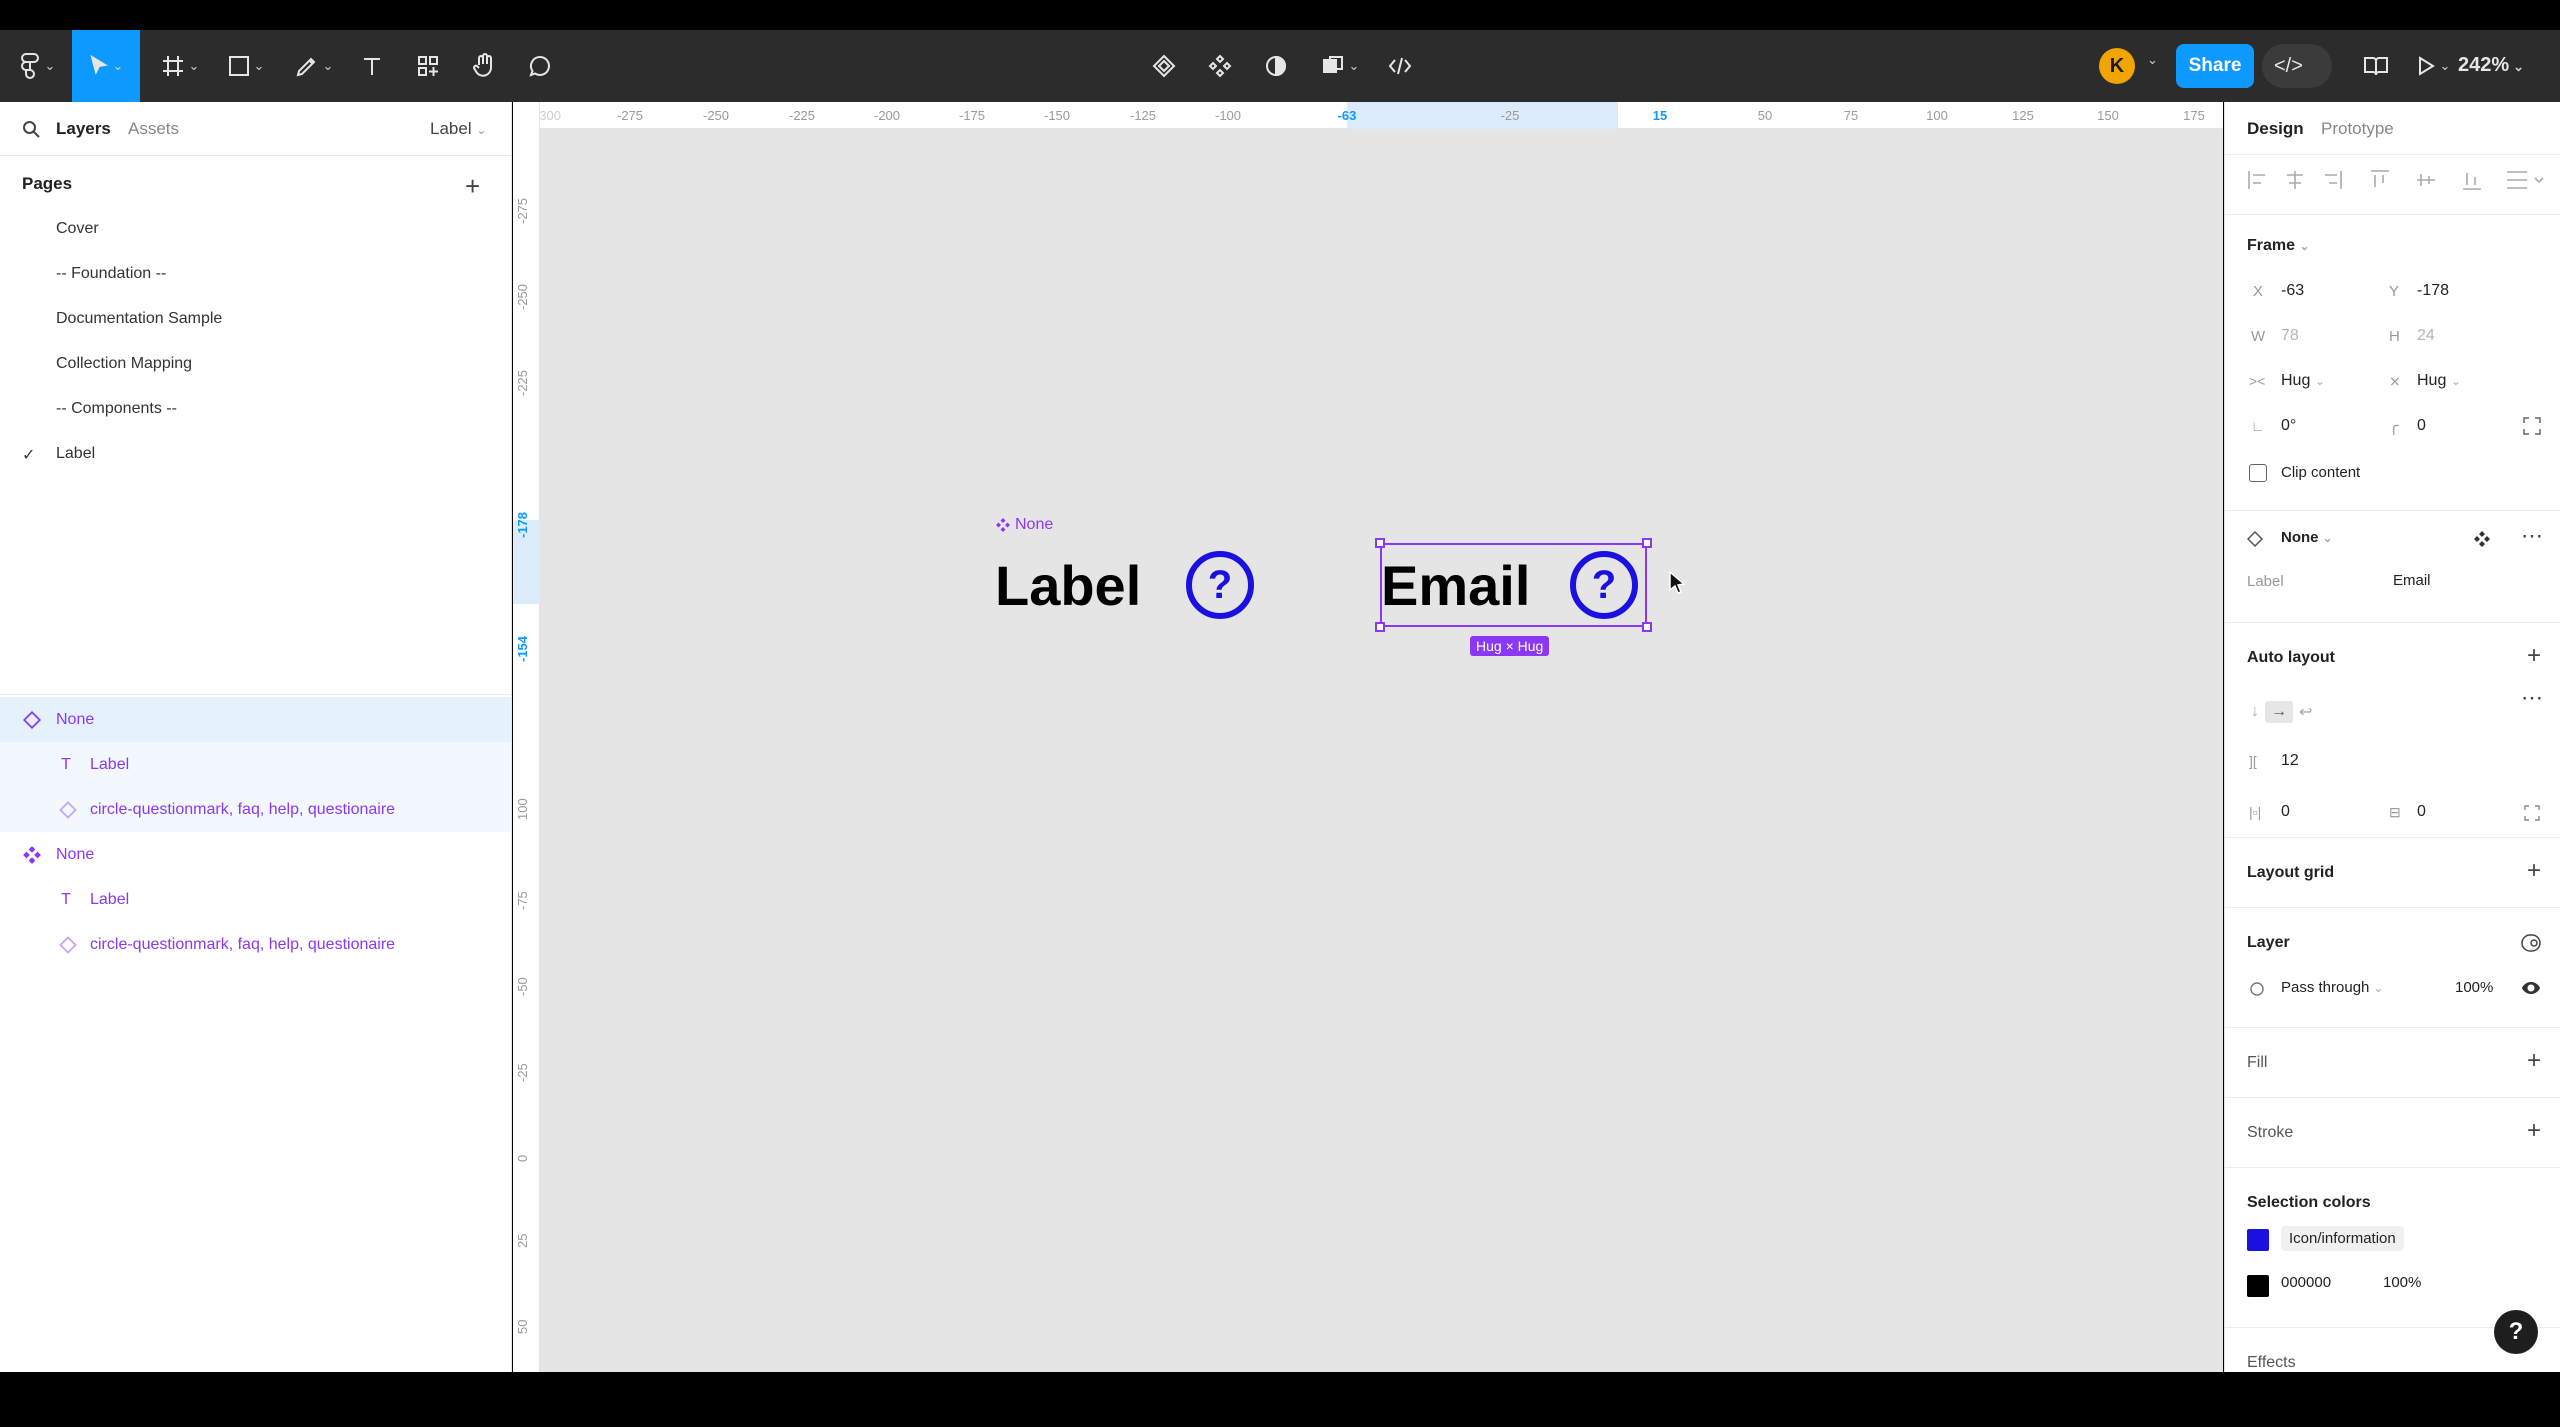 The width and height of the screenshot is (2560, 1427). I want to click on search-icon, so click(31, 129).